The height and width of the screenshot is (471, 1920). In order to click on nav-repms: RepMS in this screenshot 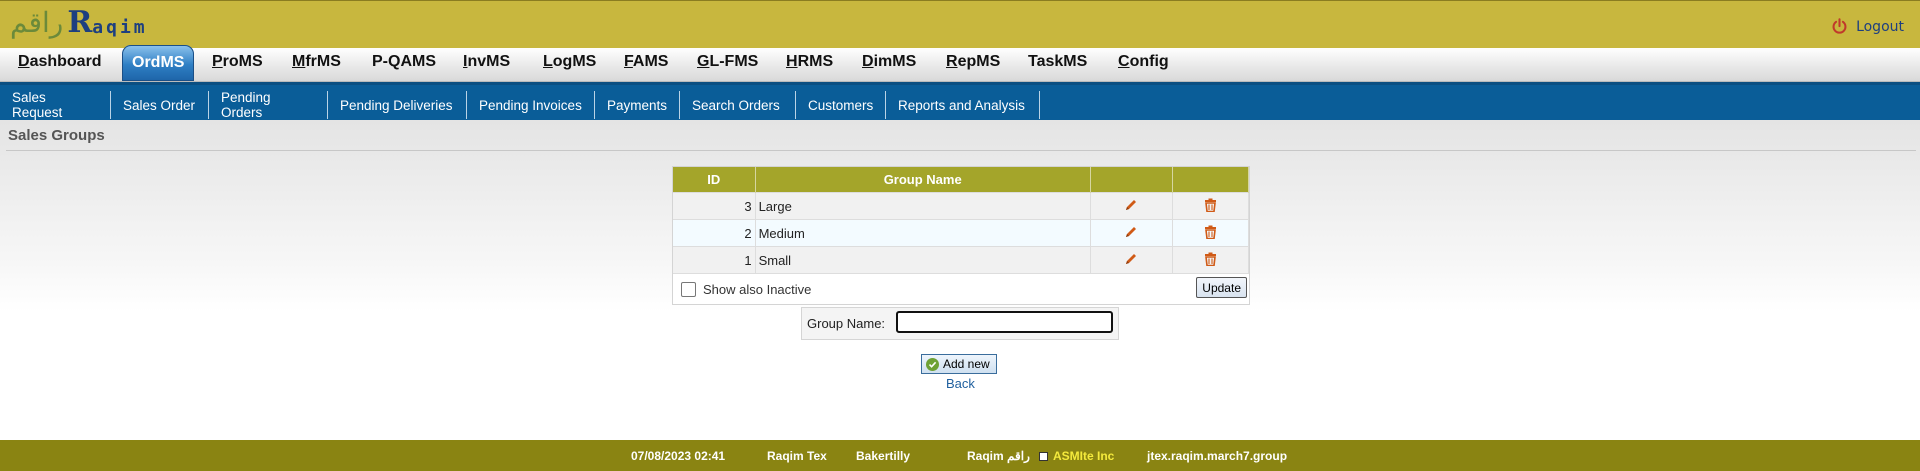, I will do `click(973, 62)`.